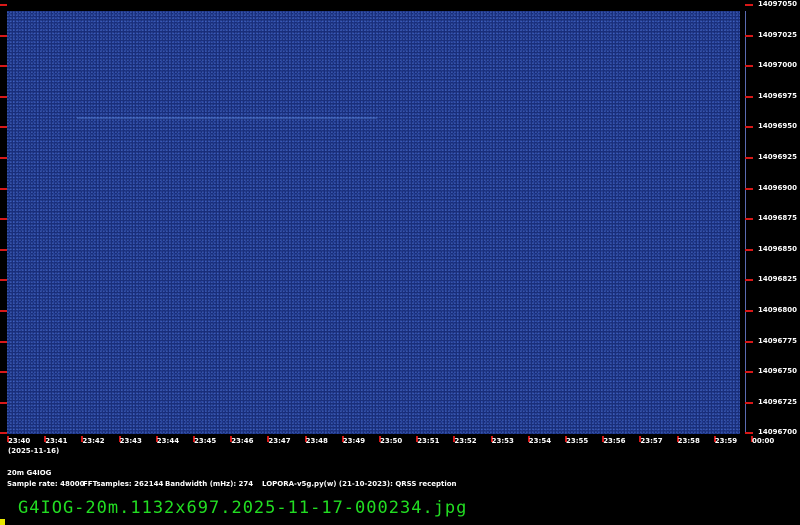 This screenshot has height=525, width=800. Describe the element at coordinates (777, 248) in the screenshot. I see `frequency-label: 14096850` at that location.